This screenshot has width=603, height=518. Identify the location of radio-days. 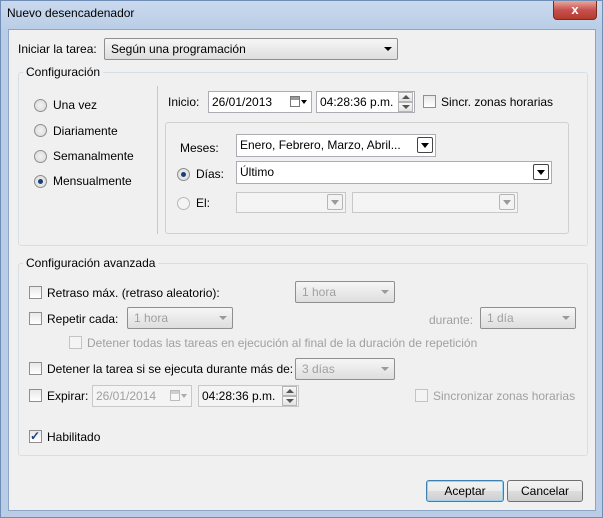
(183, 174).